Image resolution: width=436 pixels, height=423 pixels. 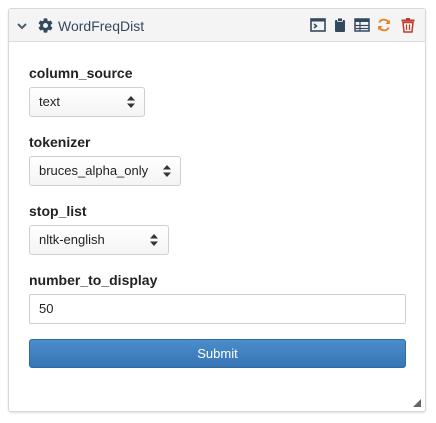 I want to click on gear-icon, so click(x=45, y=25).